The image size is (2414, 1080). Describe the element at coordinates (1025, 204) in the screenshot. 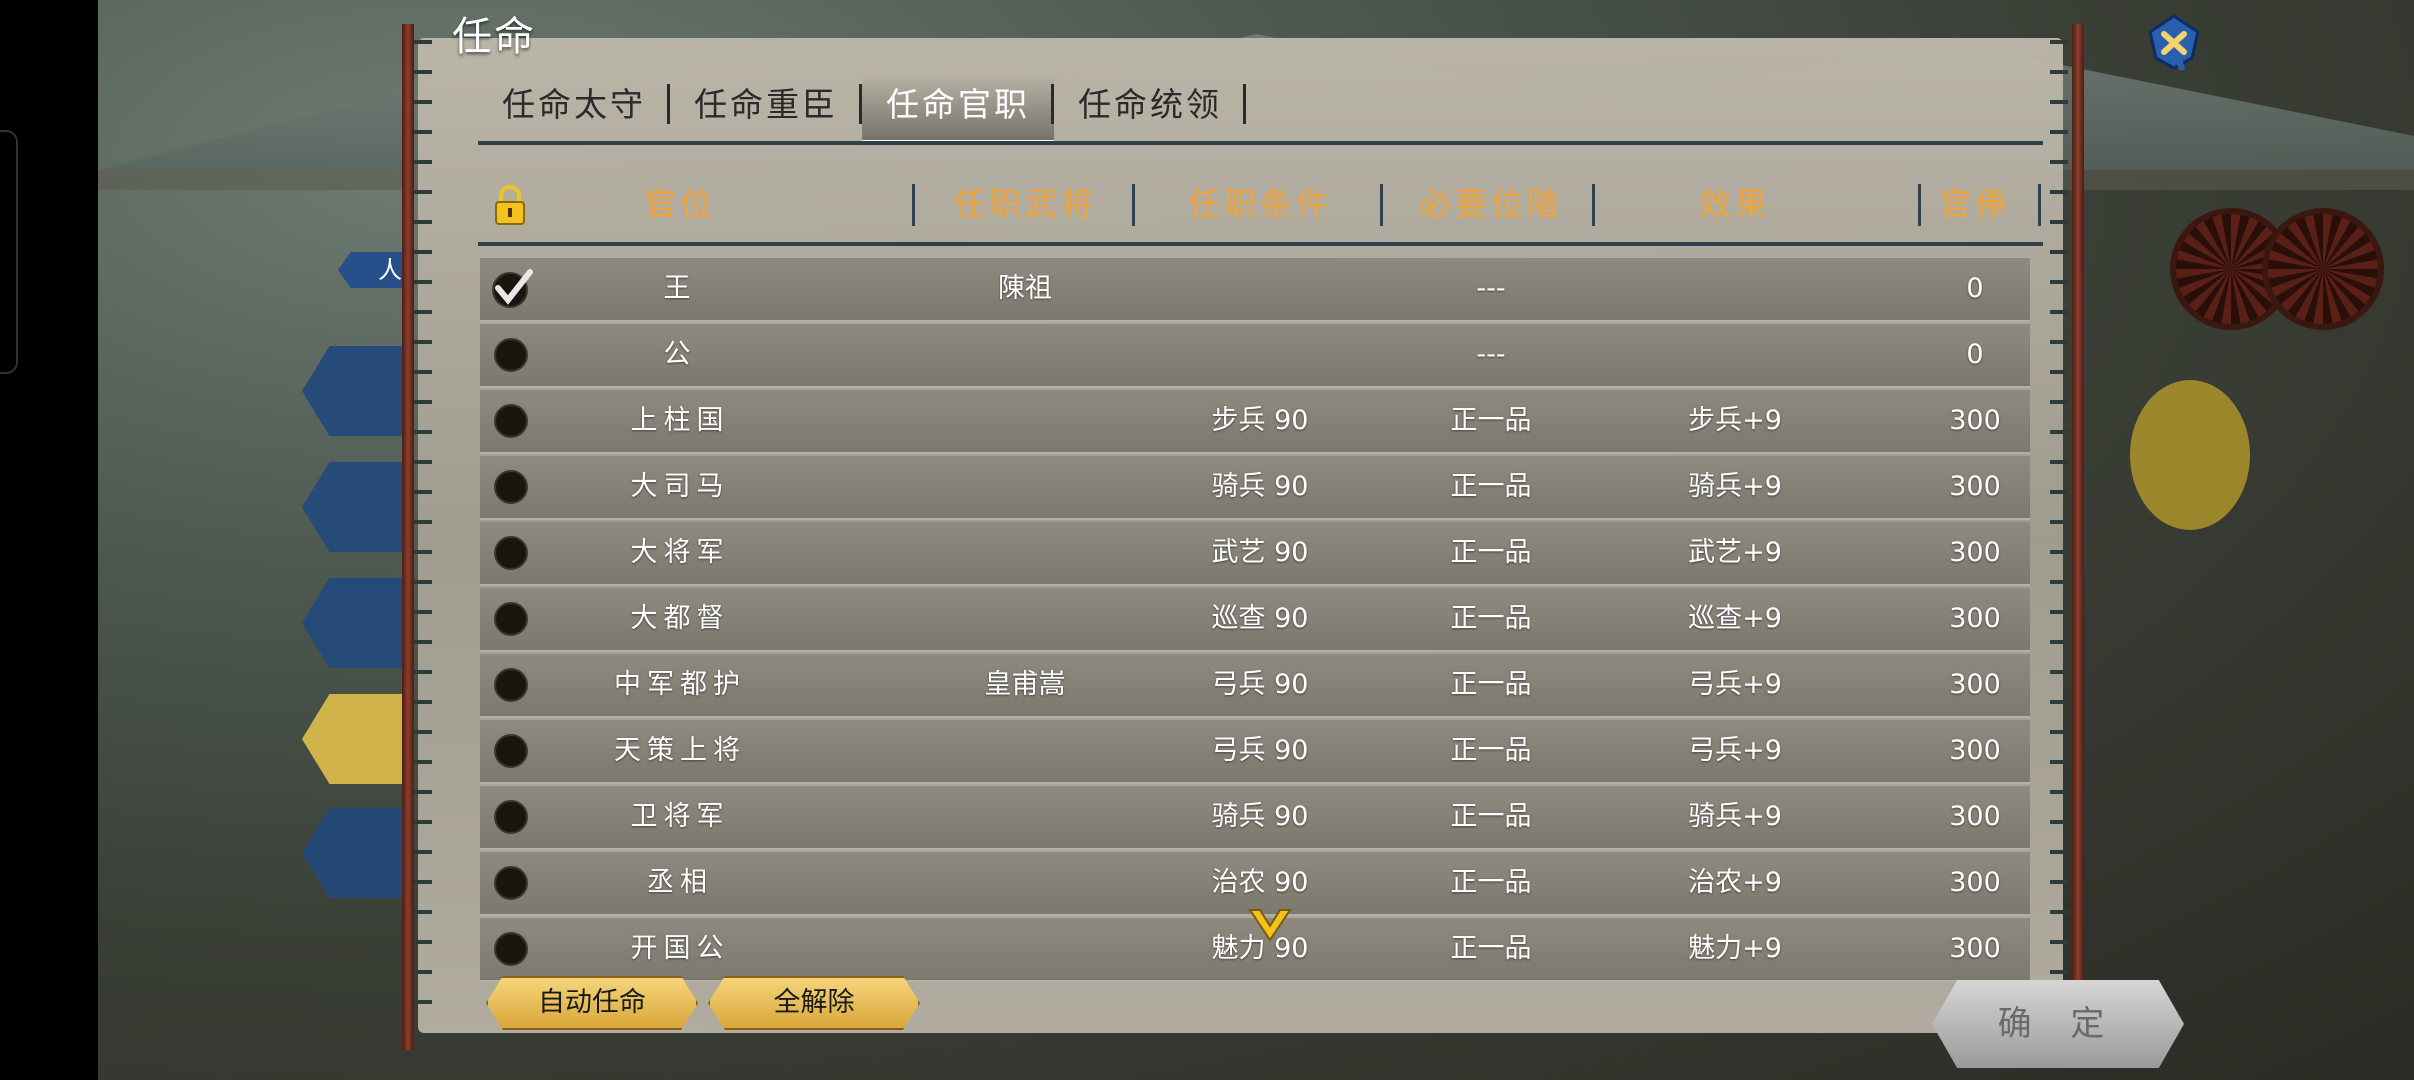

I see `column-general: 任职武将` at that location.